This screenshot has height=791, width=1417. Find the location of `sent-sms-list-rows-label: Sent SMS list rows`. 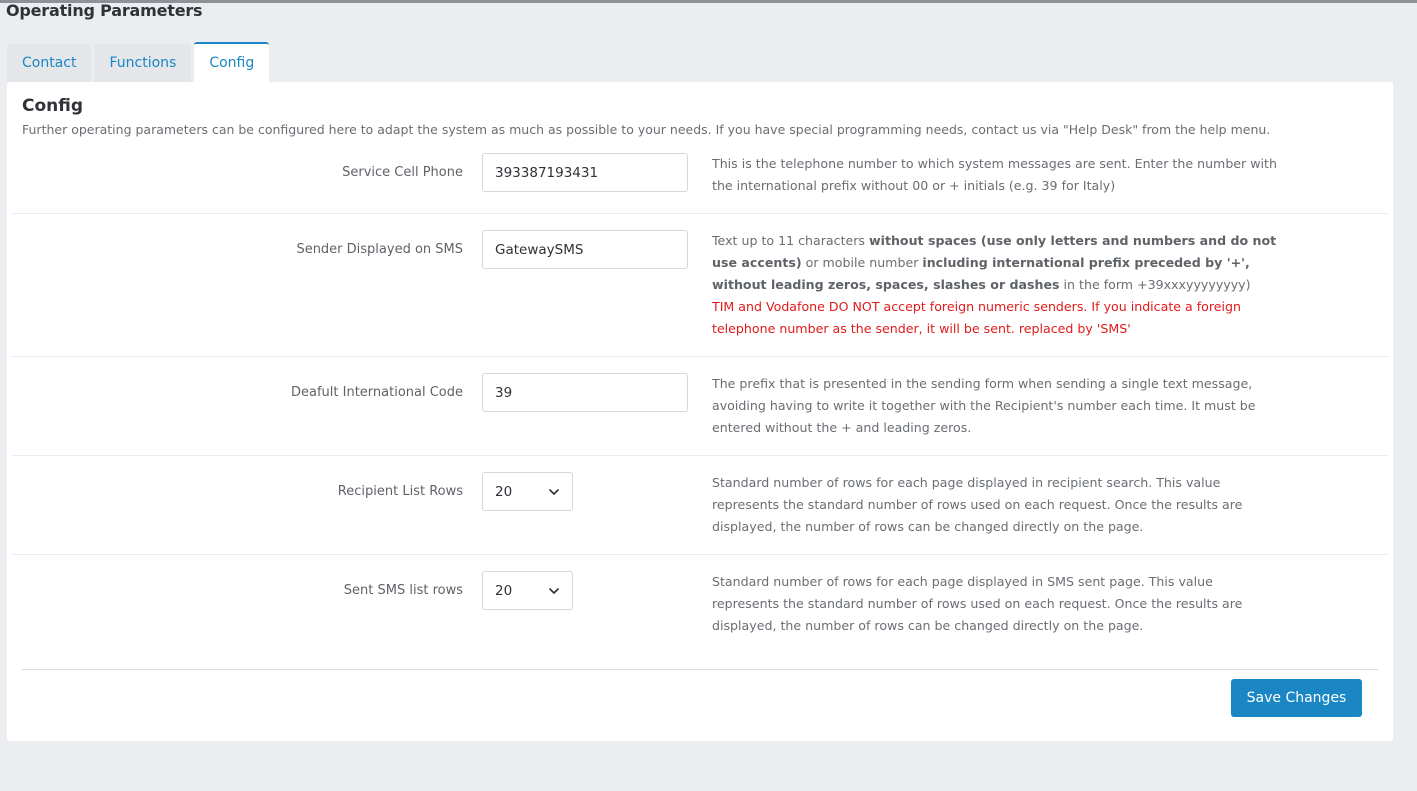

sent-sms-list-rows-label: Sent SMS list rows is located at coordinates (403, 590).